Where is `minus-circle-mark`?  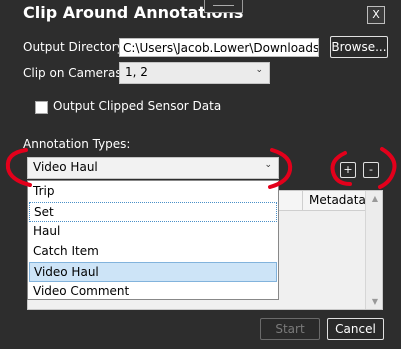 minus-circle-mark is located at coordinates (387, 168).